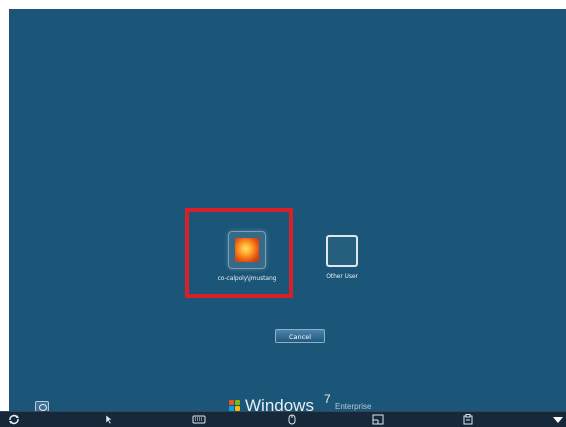 The image size is (566, 427). I want to click on brand-version: 7, so click(327, 399).